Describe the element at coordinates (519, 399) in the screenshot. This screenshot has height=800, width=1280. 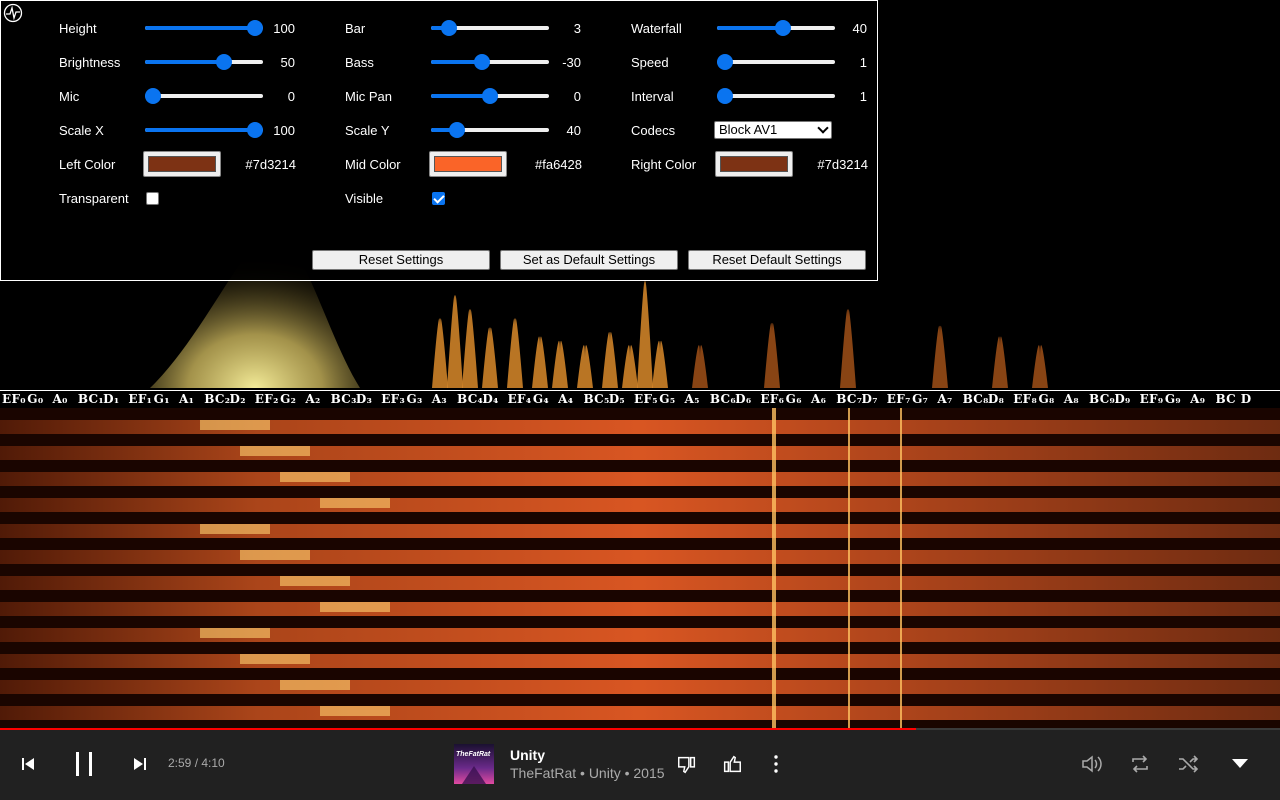
I see `note-label: EF₄` at that location.